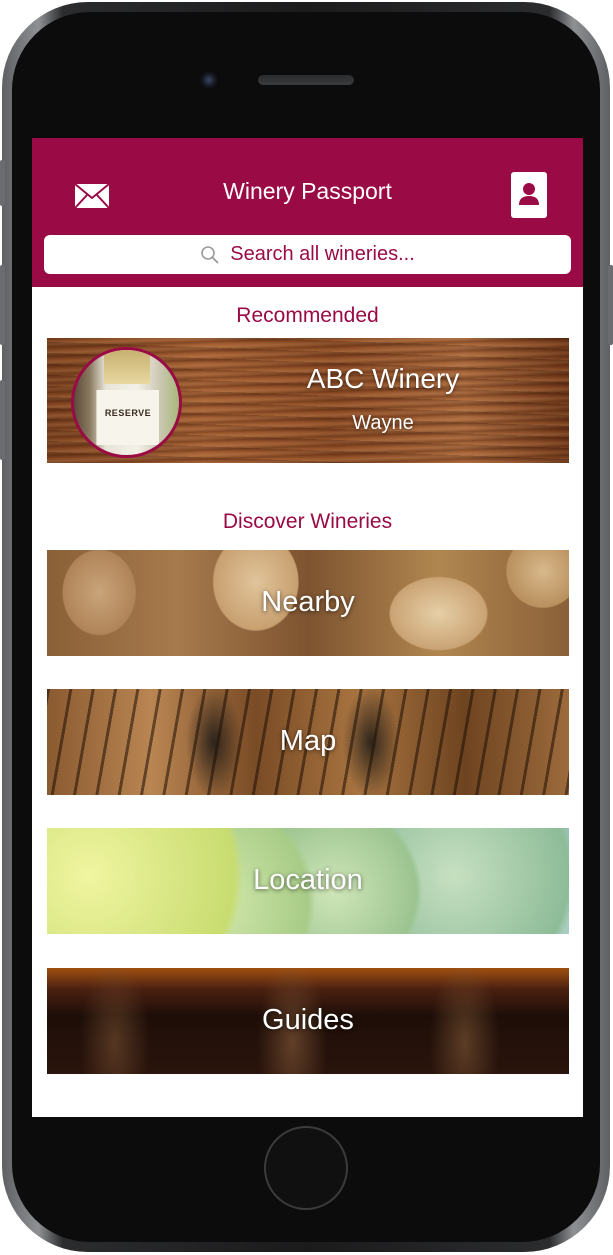  I want to click on tile-label: Map, so click(308, 741).